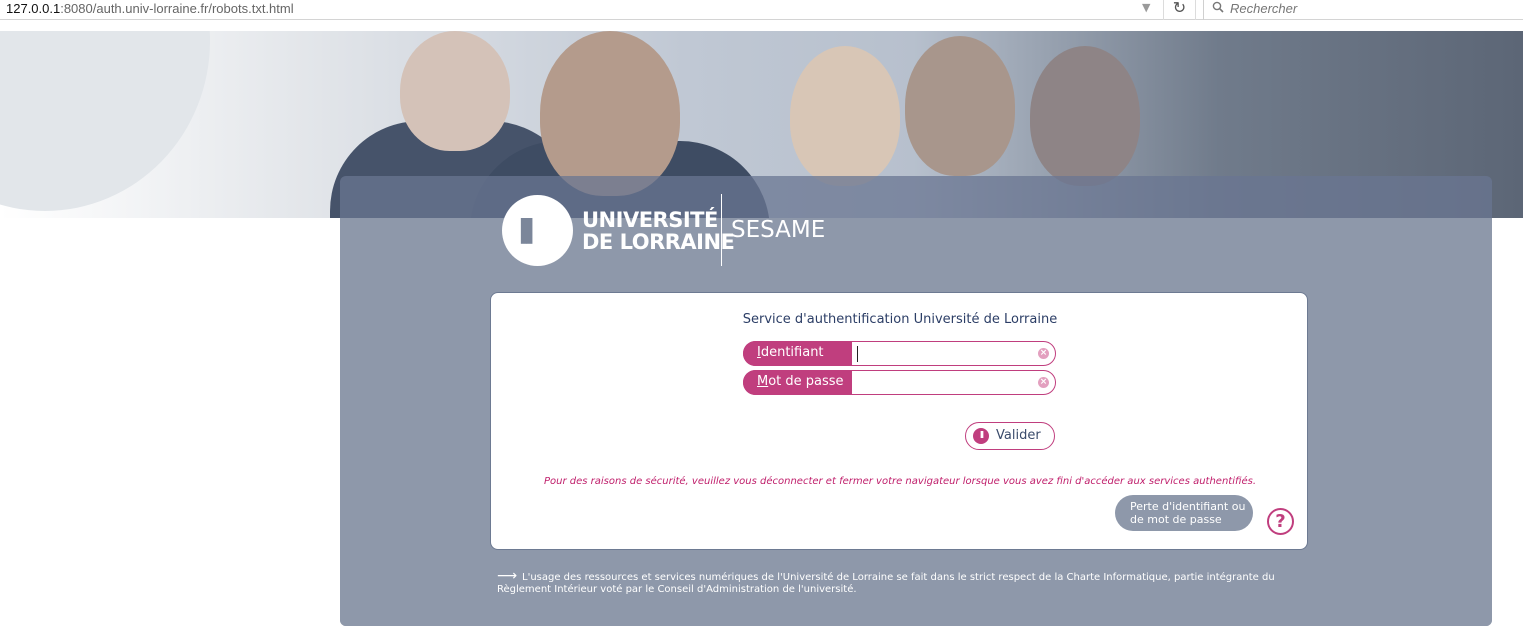  Describe the element at coordinates (5, 36) in the screenshot. I see `background-logo-inner` at that location.